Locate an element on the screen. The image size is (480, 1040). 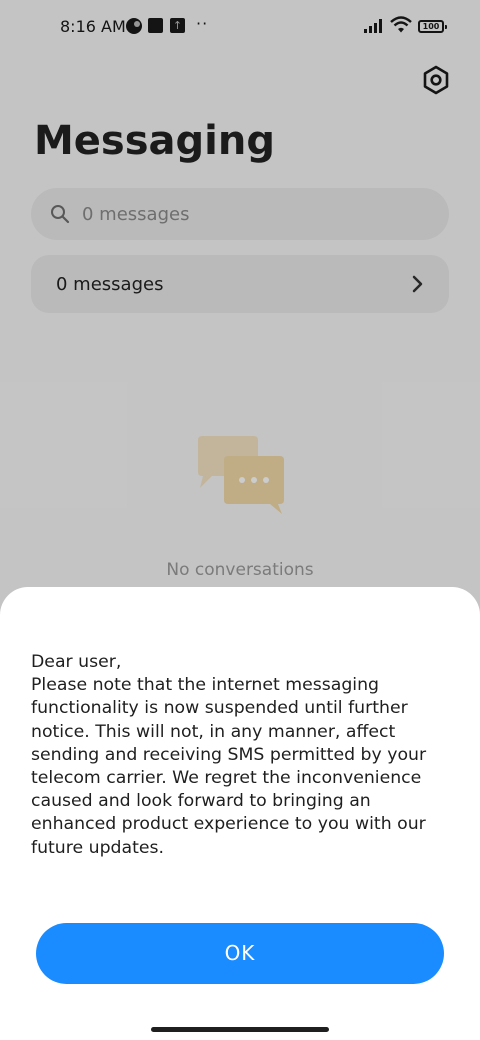
ok-button: OK is located at coordinates (240, 953).